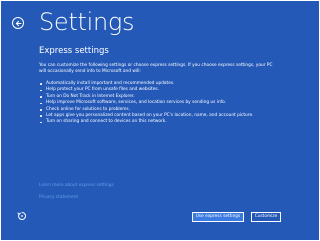 Image resolution: width=320 pixels, height=241 pixels. What do you see at coordinates (76, 186) in the screenshot?
I see `learn-more-link: Learn more about express settings` at bounding box center [76, 186].